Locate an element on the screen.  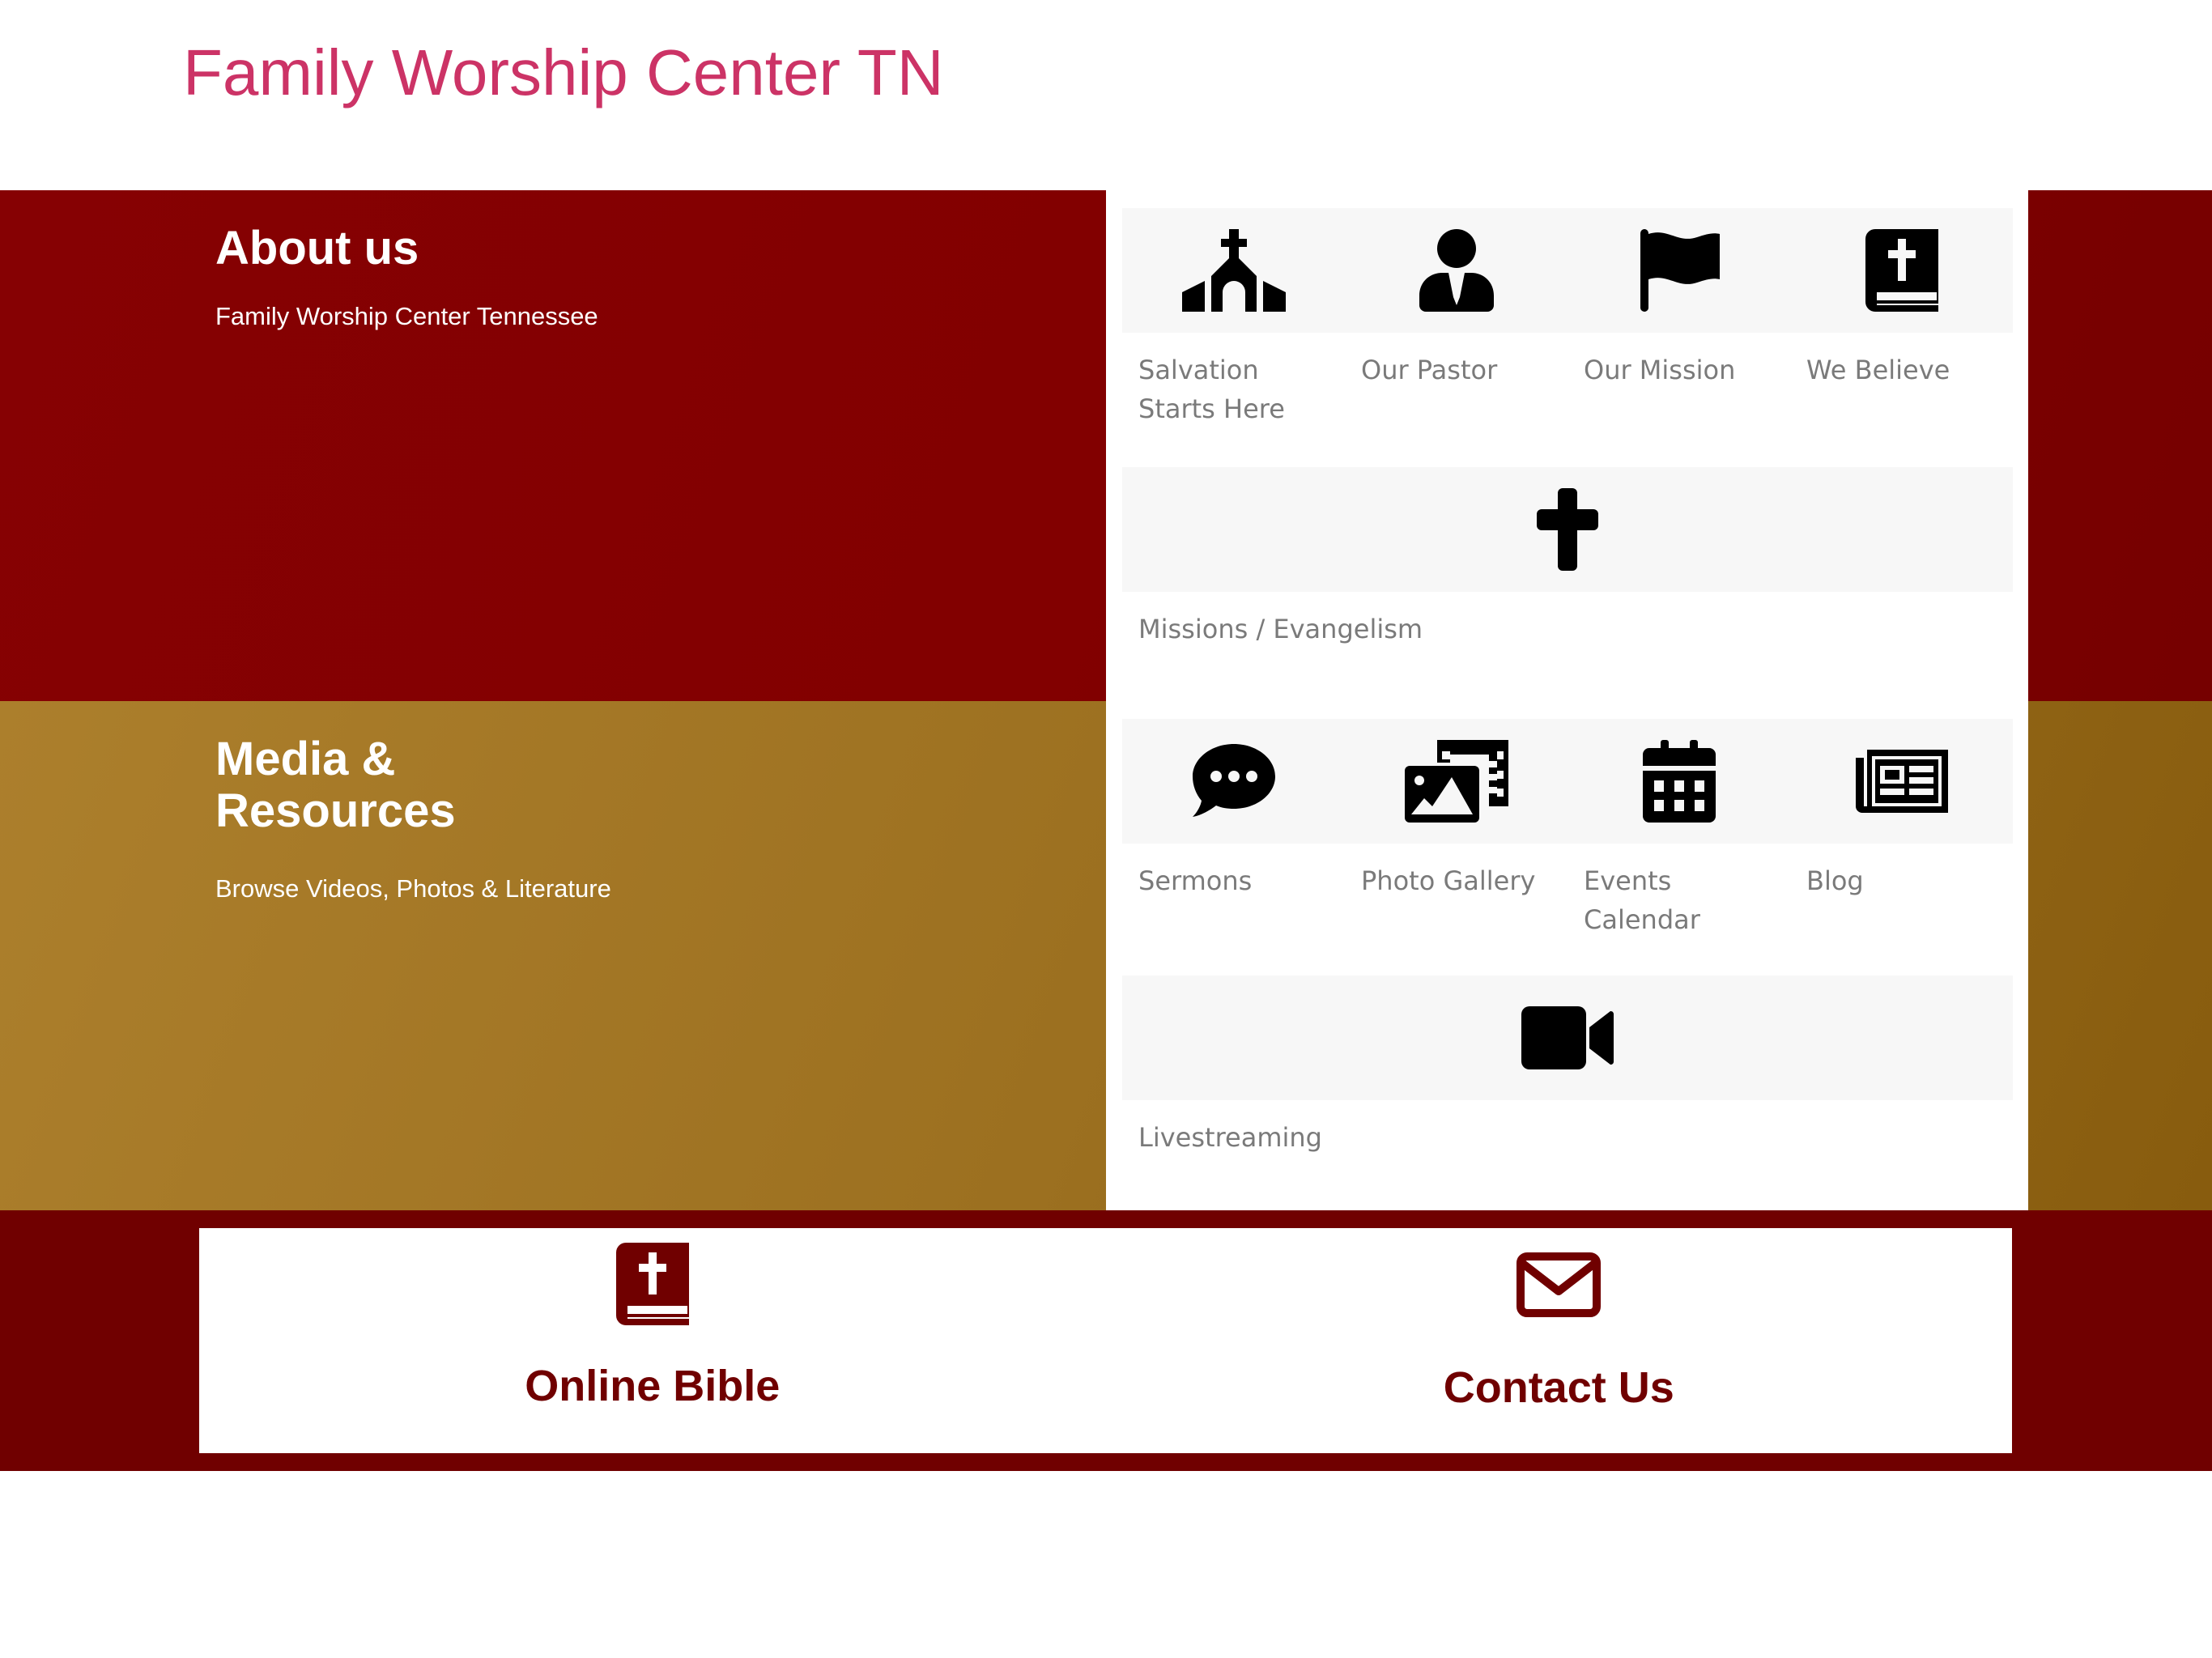
video-icon is located at coordinates (1567, 1037).